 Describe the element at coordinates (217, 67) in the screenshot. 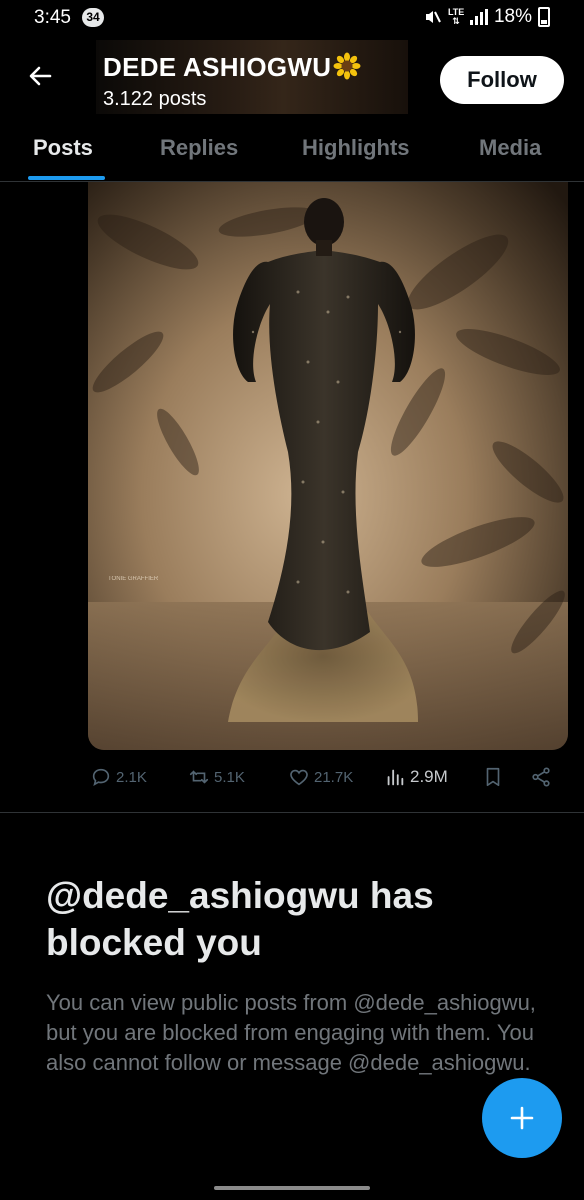

I see `profile-name-text: DEDE ASHIOGWU` at that location.